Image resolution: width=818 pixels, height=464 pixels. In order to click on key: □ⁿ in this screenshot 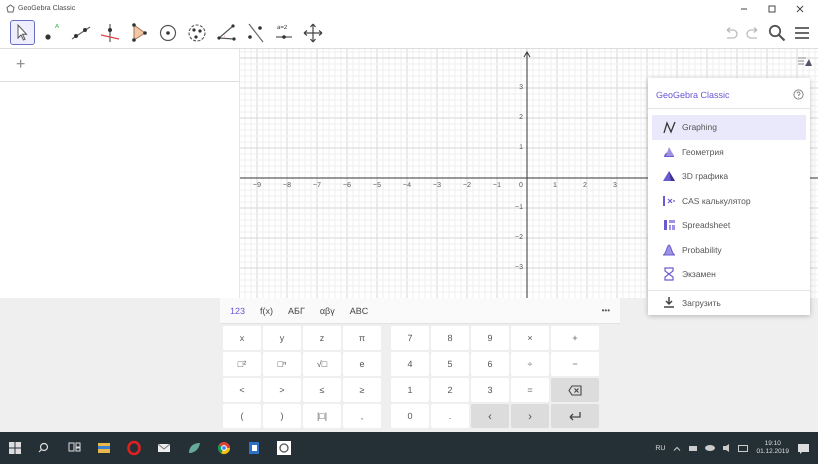, I will do `click(282, 364)`.